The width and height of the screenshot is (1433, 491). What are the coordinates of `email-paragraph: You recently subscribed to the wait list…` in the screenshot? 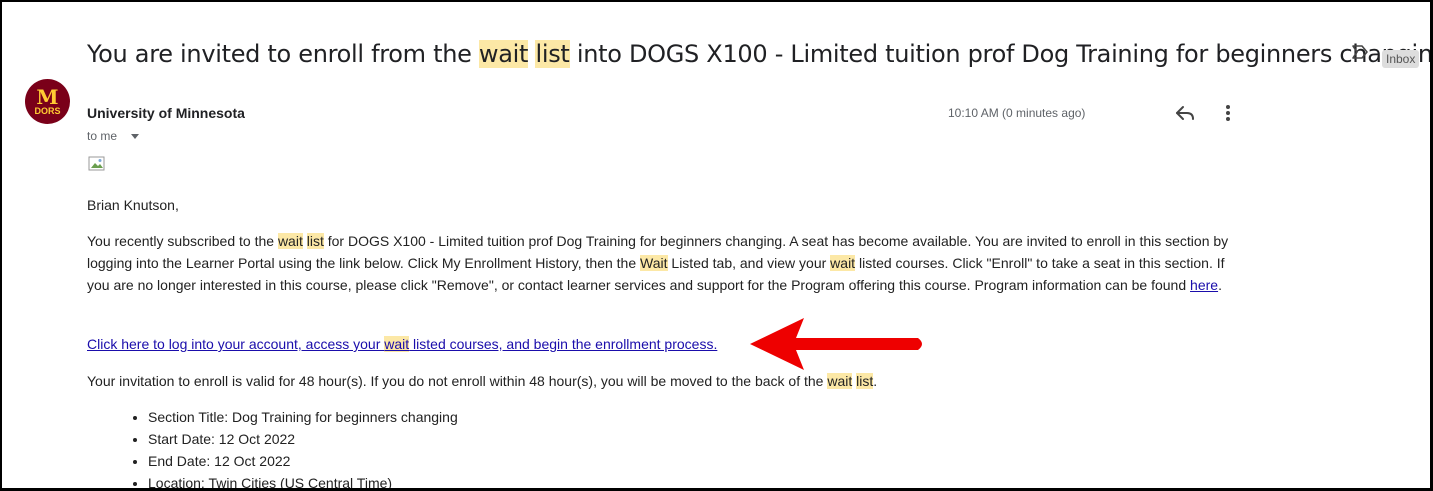 It's located at (667, 263).